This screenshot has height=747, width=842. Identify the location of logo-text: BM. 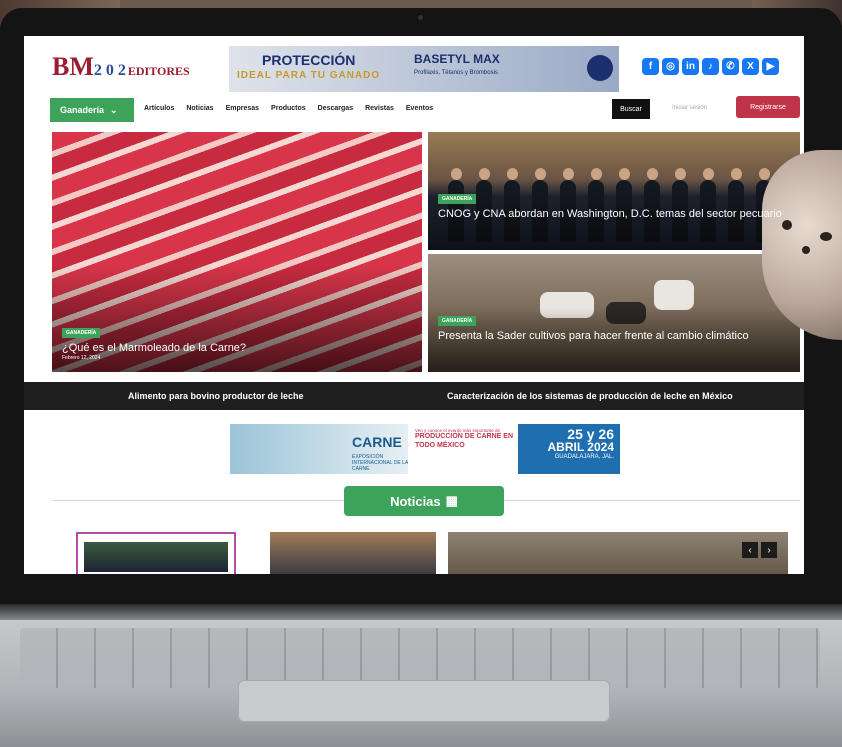
(73, 66).